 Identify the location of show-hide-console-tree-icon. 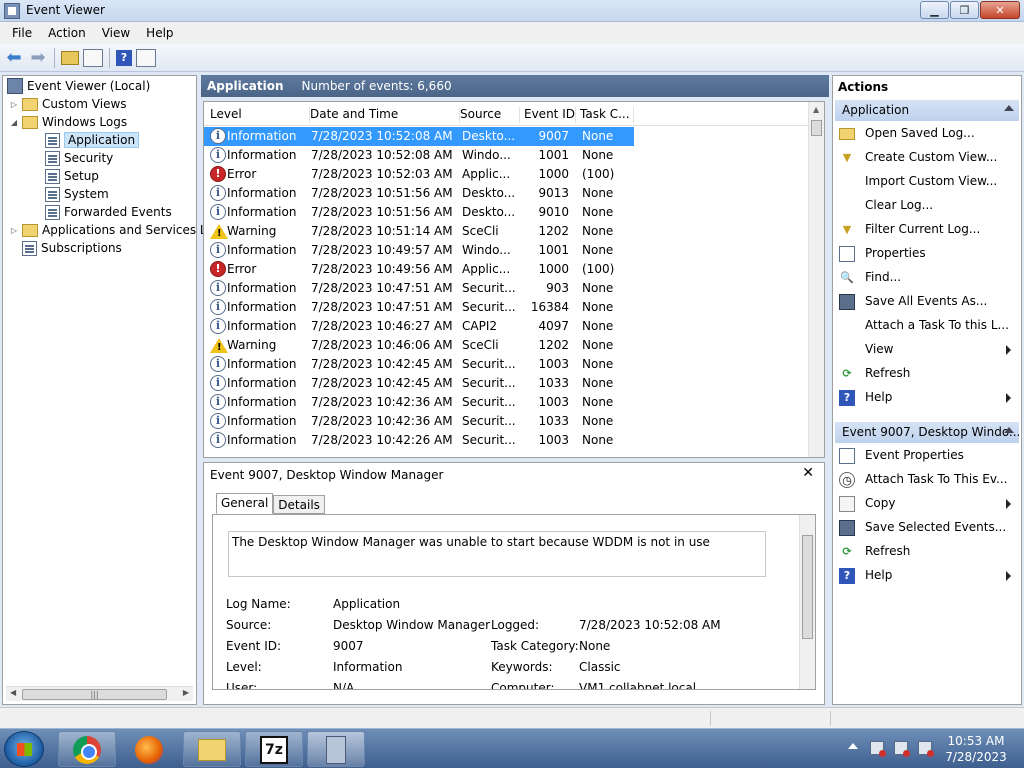
(93, 57).